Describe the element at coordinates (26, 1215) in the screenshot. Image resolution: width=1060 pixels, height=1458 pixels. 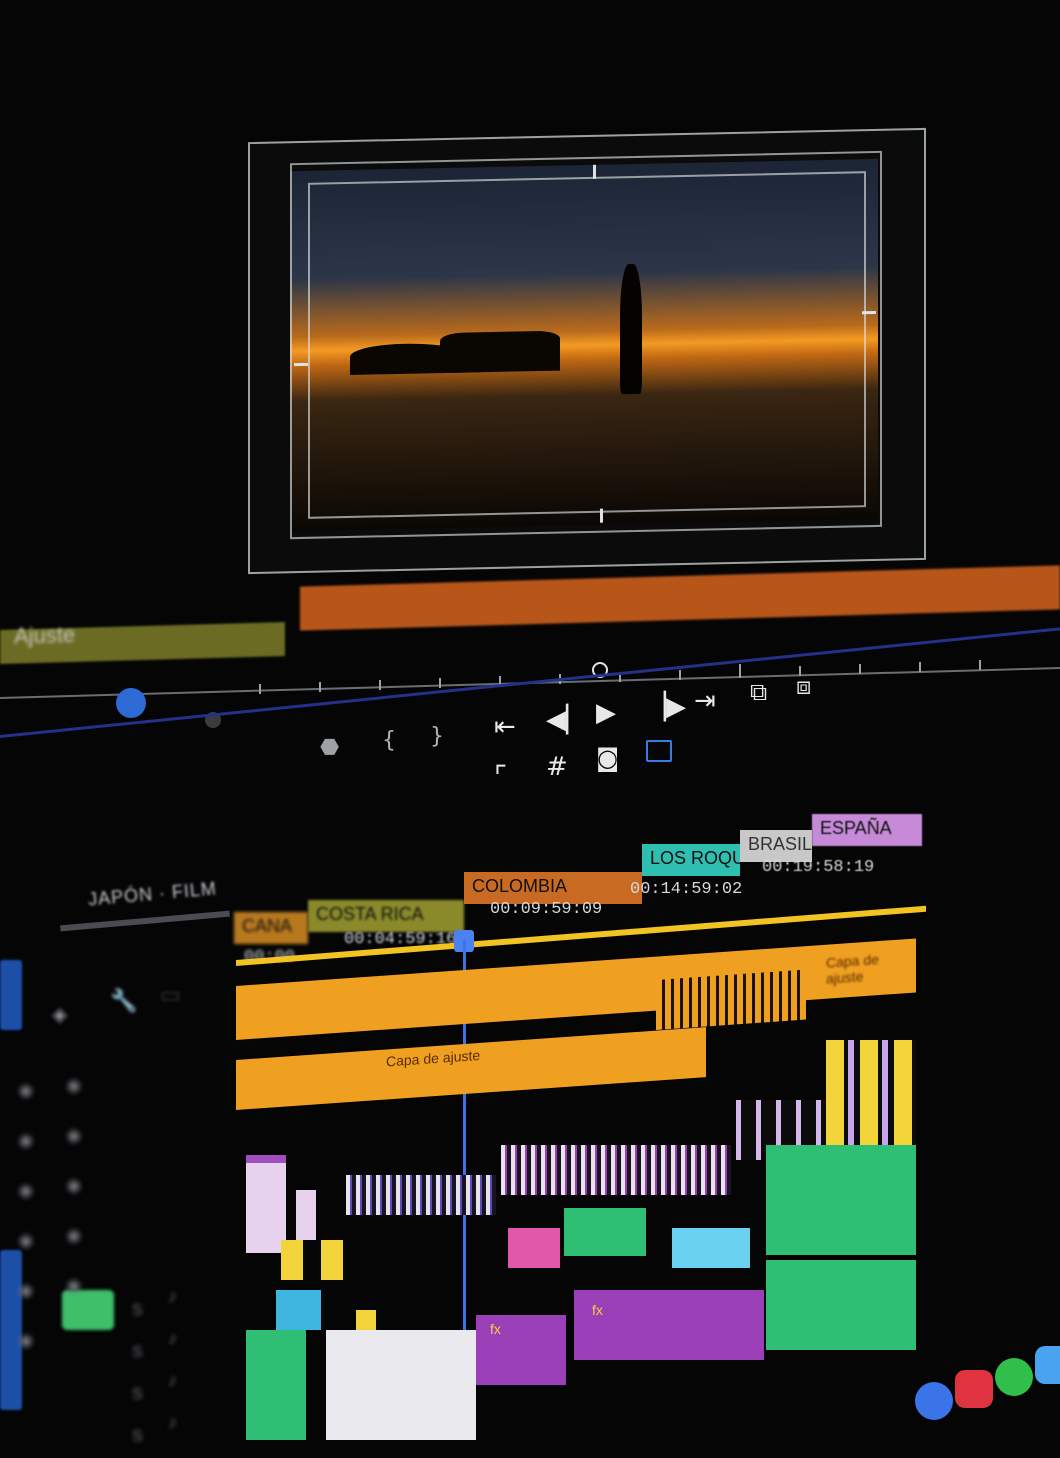
I see `track-toggle-column-1: ◉ ◉ ◉ ◉ ◉ ◉` at that location.